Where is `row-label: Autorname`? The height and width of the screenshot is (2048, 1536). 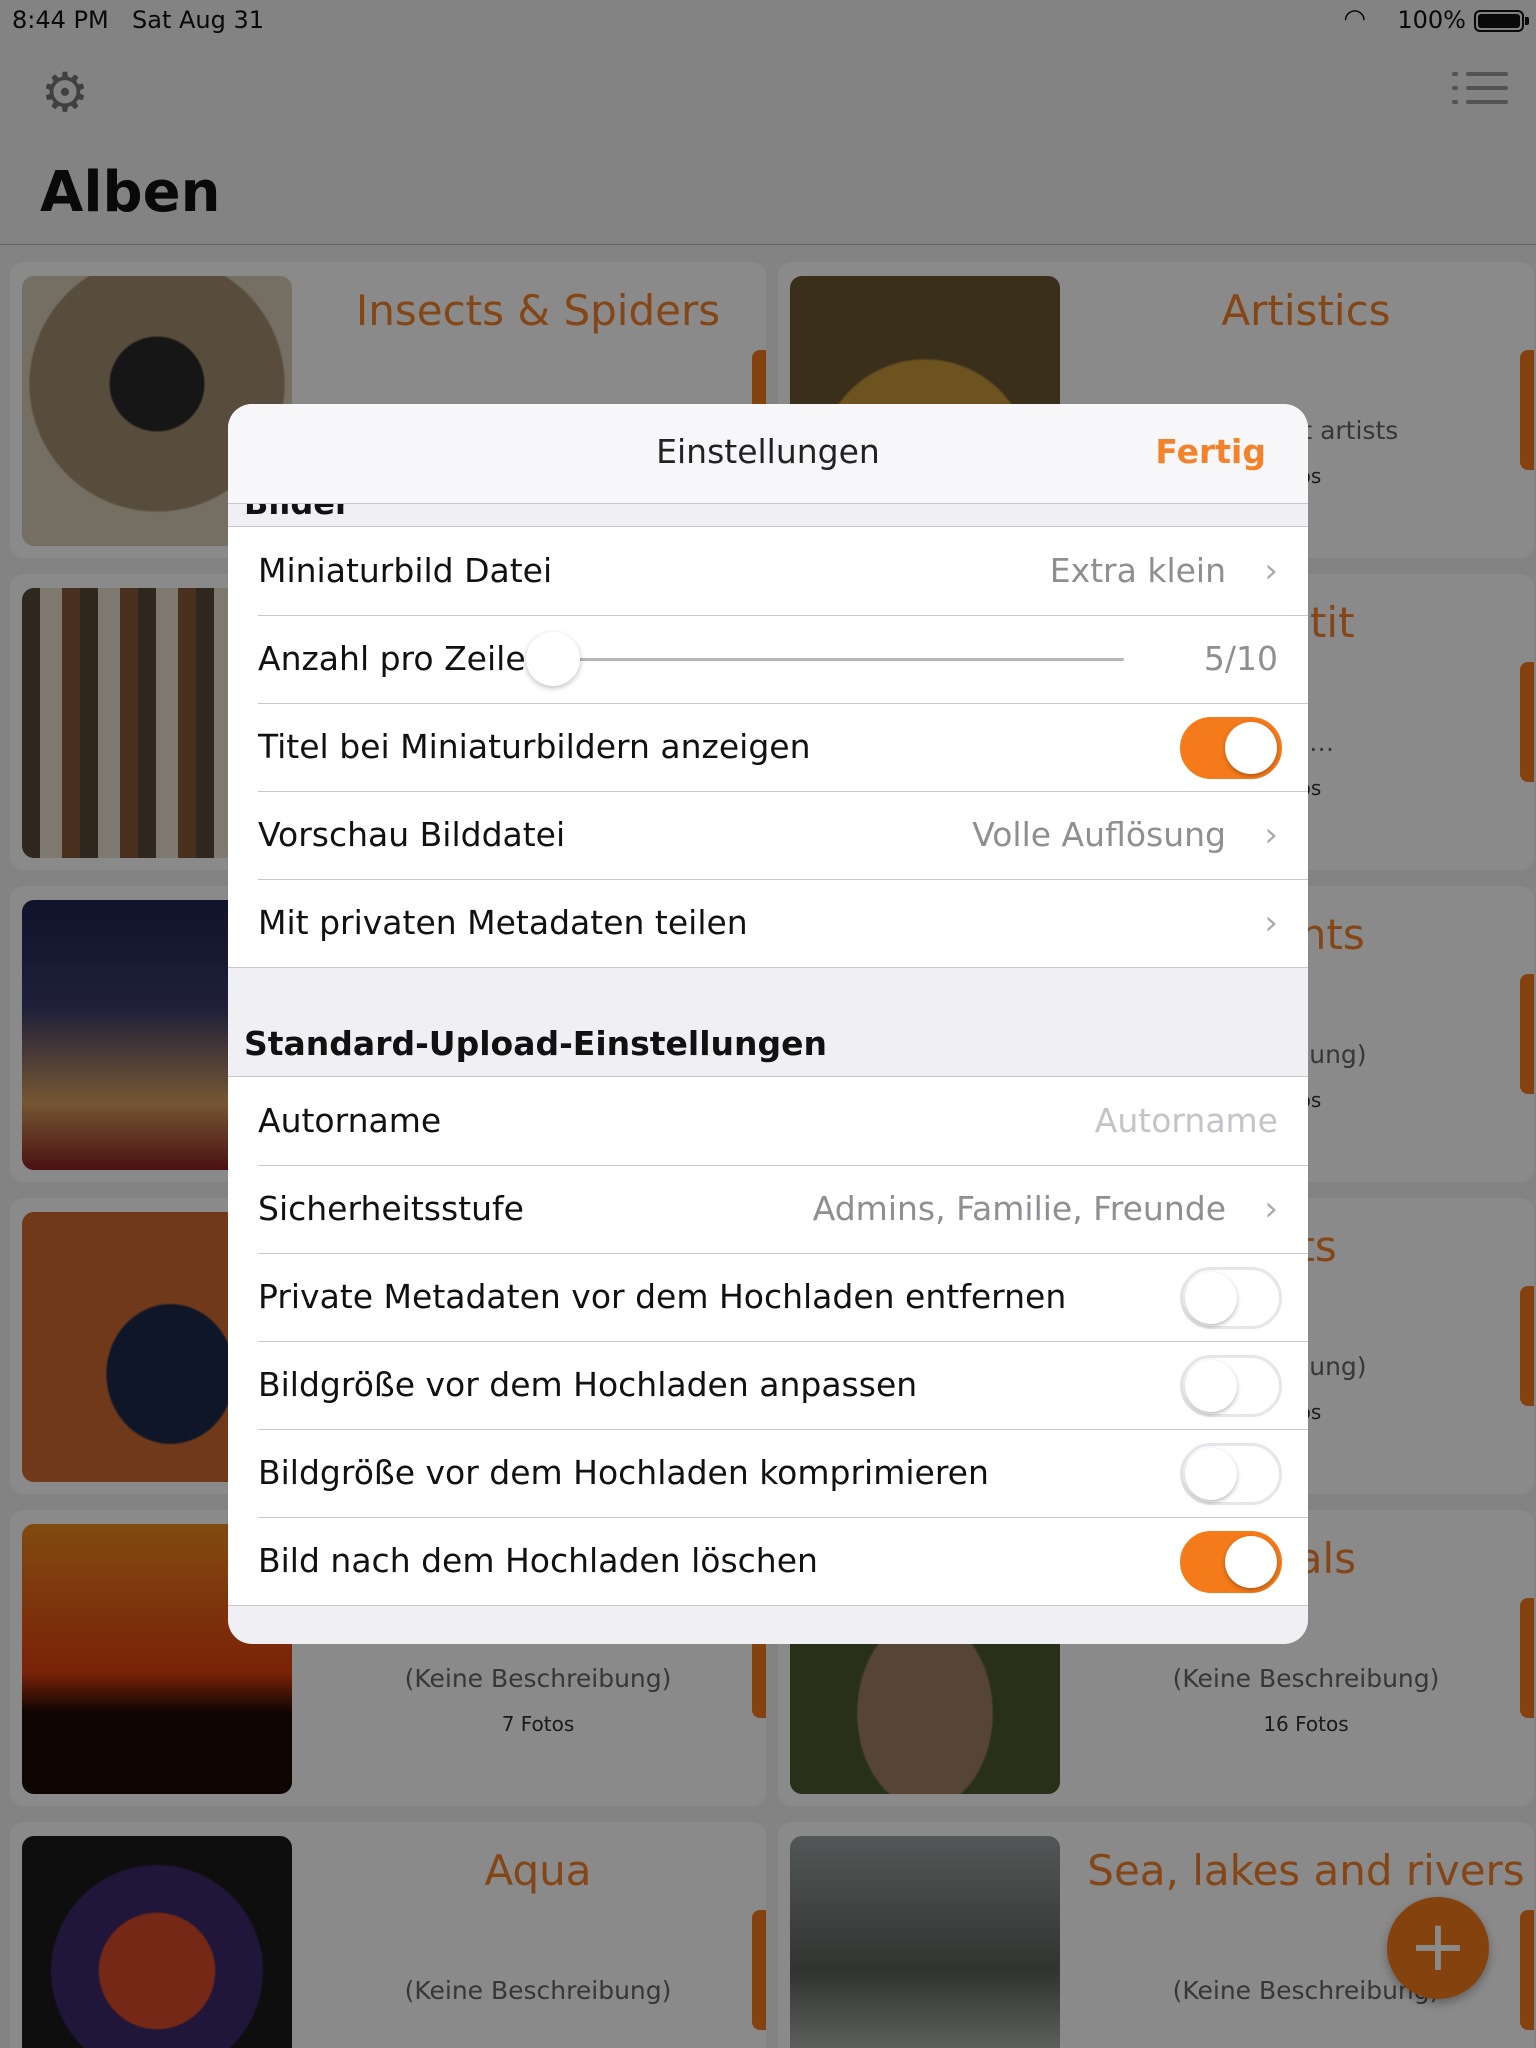 row-label: Autorname is located at coordinates (350, 1120).